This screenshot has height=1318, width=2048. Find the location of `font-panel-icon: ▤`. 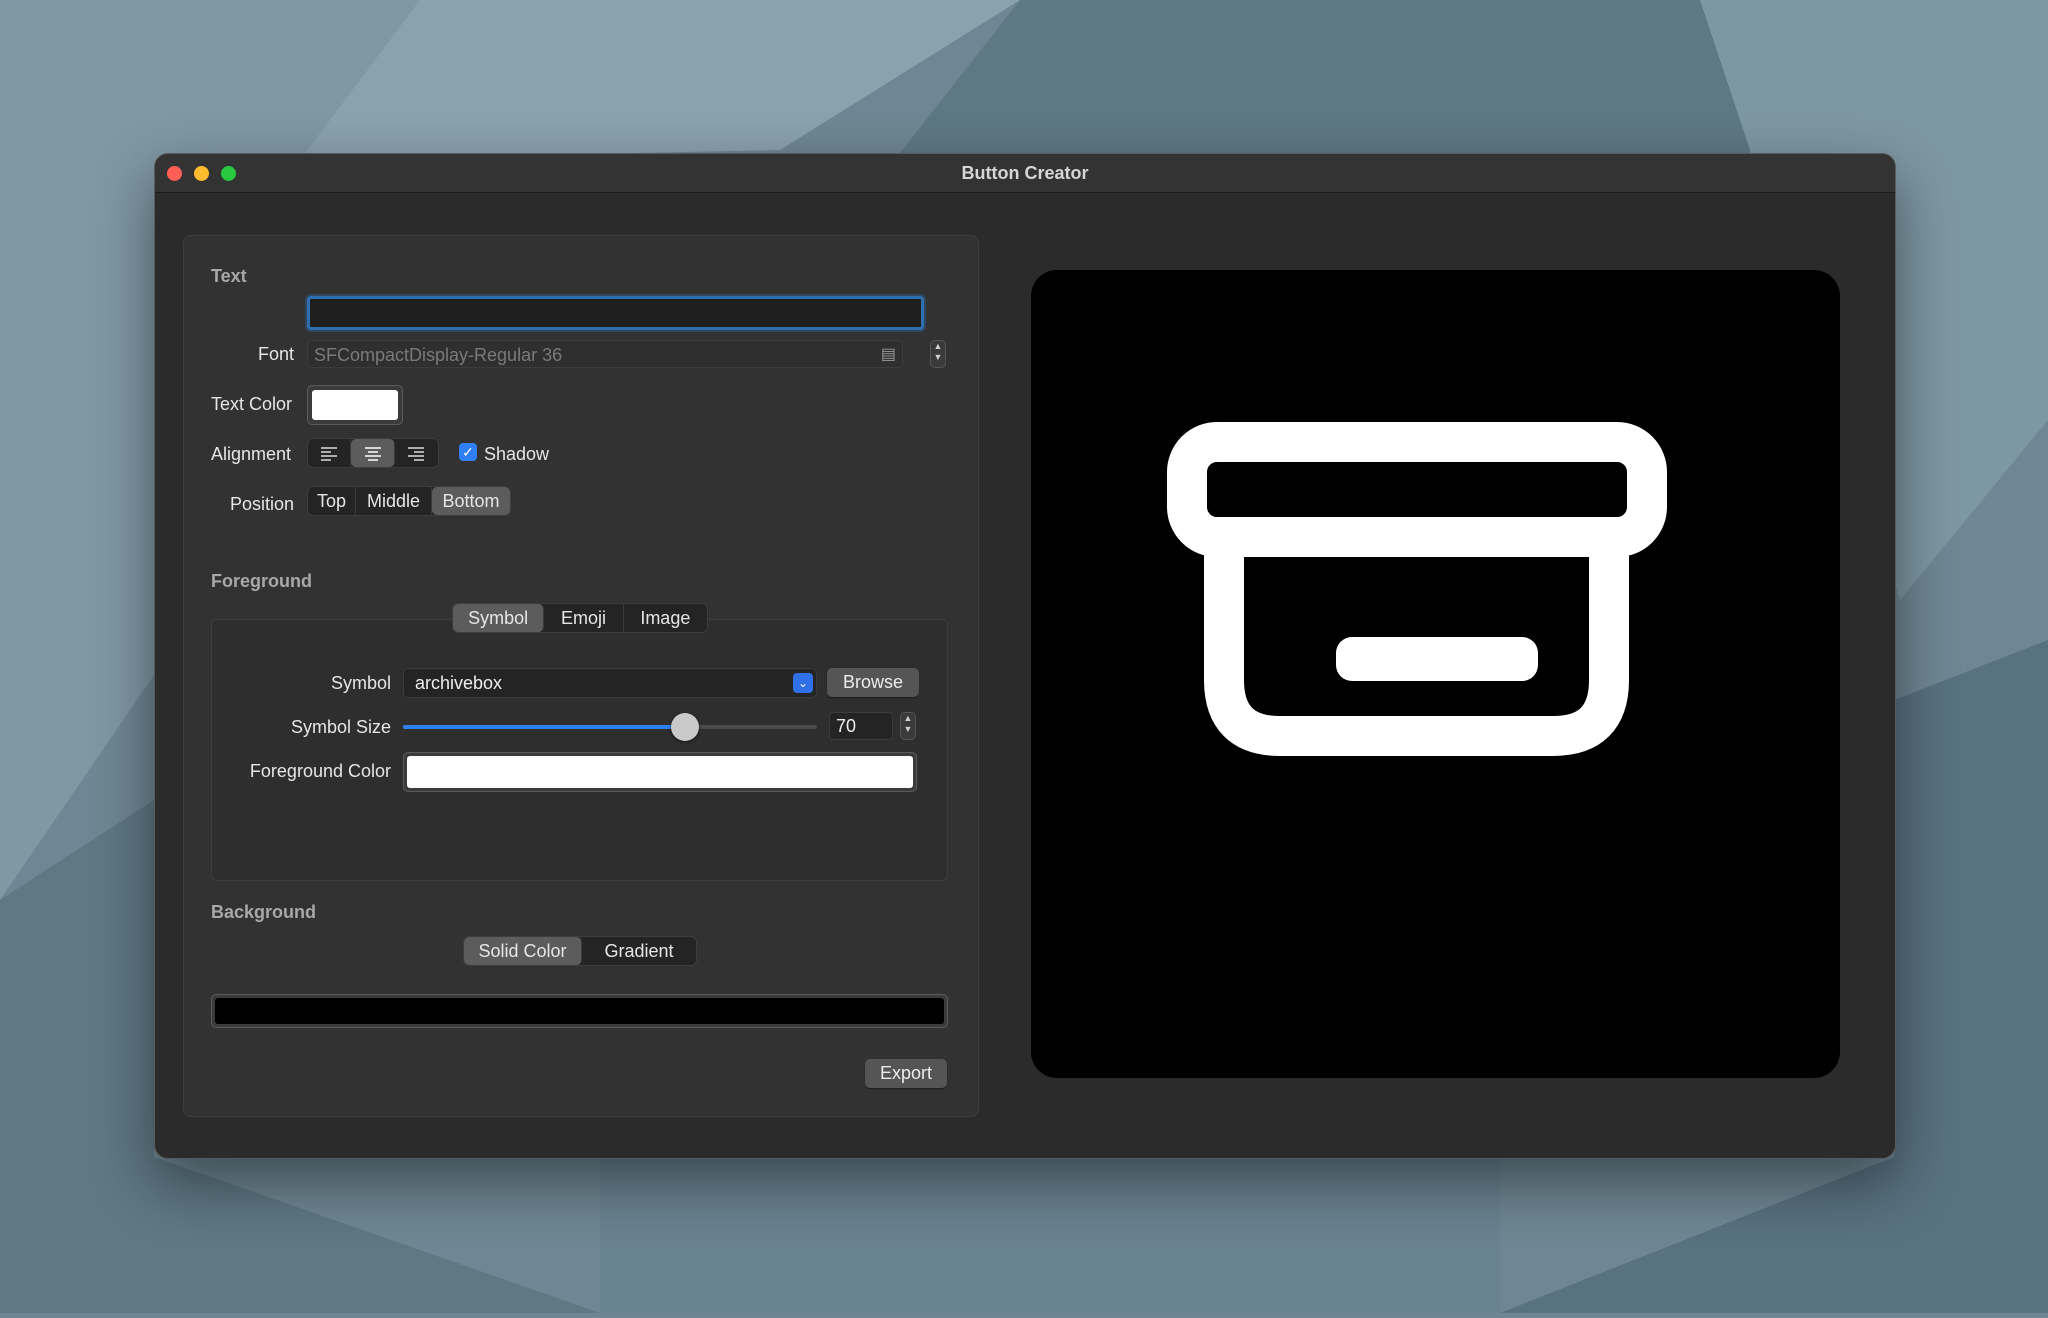

font-panel-icon: ▤ is located at coordinates (888, 355).